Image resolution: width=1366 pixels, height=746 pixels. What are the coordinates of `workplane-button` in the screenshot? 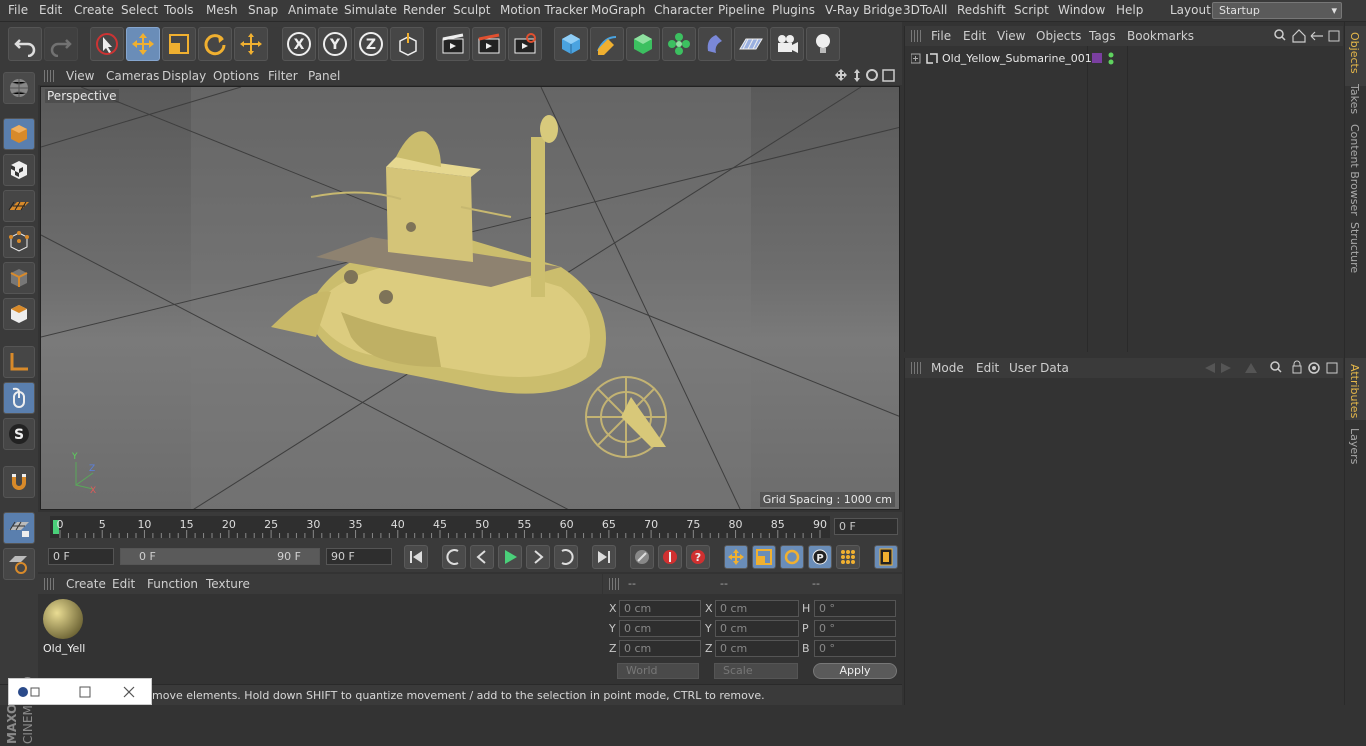 It's located at (19, 206).